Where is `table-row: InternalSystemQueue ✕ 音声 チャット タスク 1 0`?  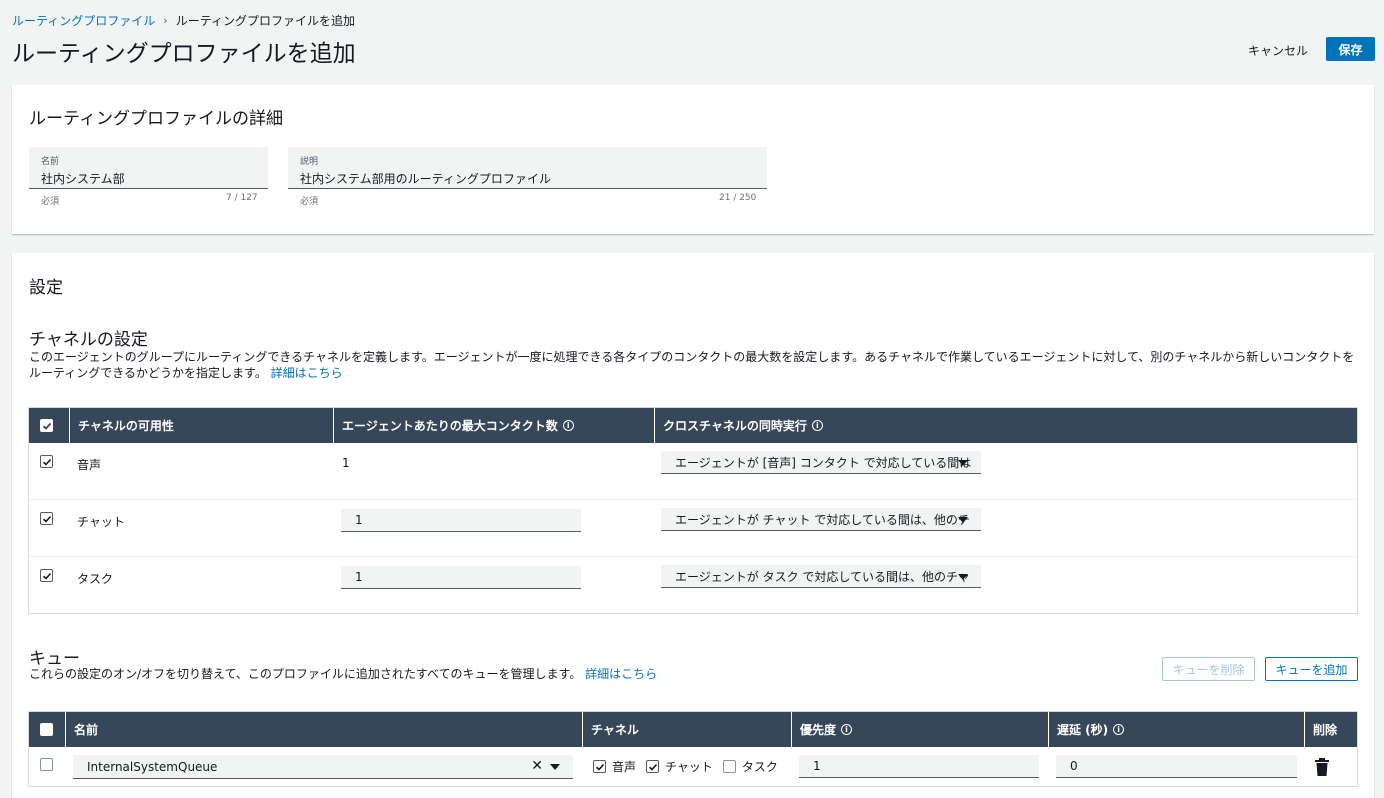
table-row: InternalSystemQueue ✕ 音声 チャット タスク 1 0 is located at coordinates (693, 767).